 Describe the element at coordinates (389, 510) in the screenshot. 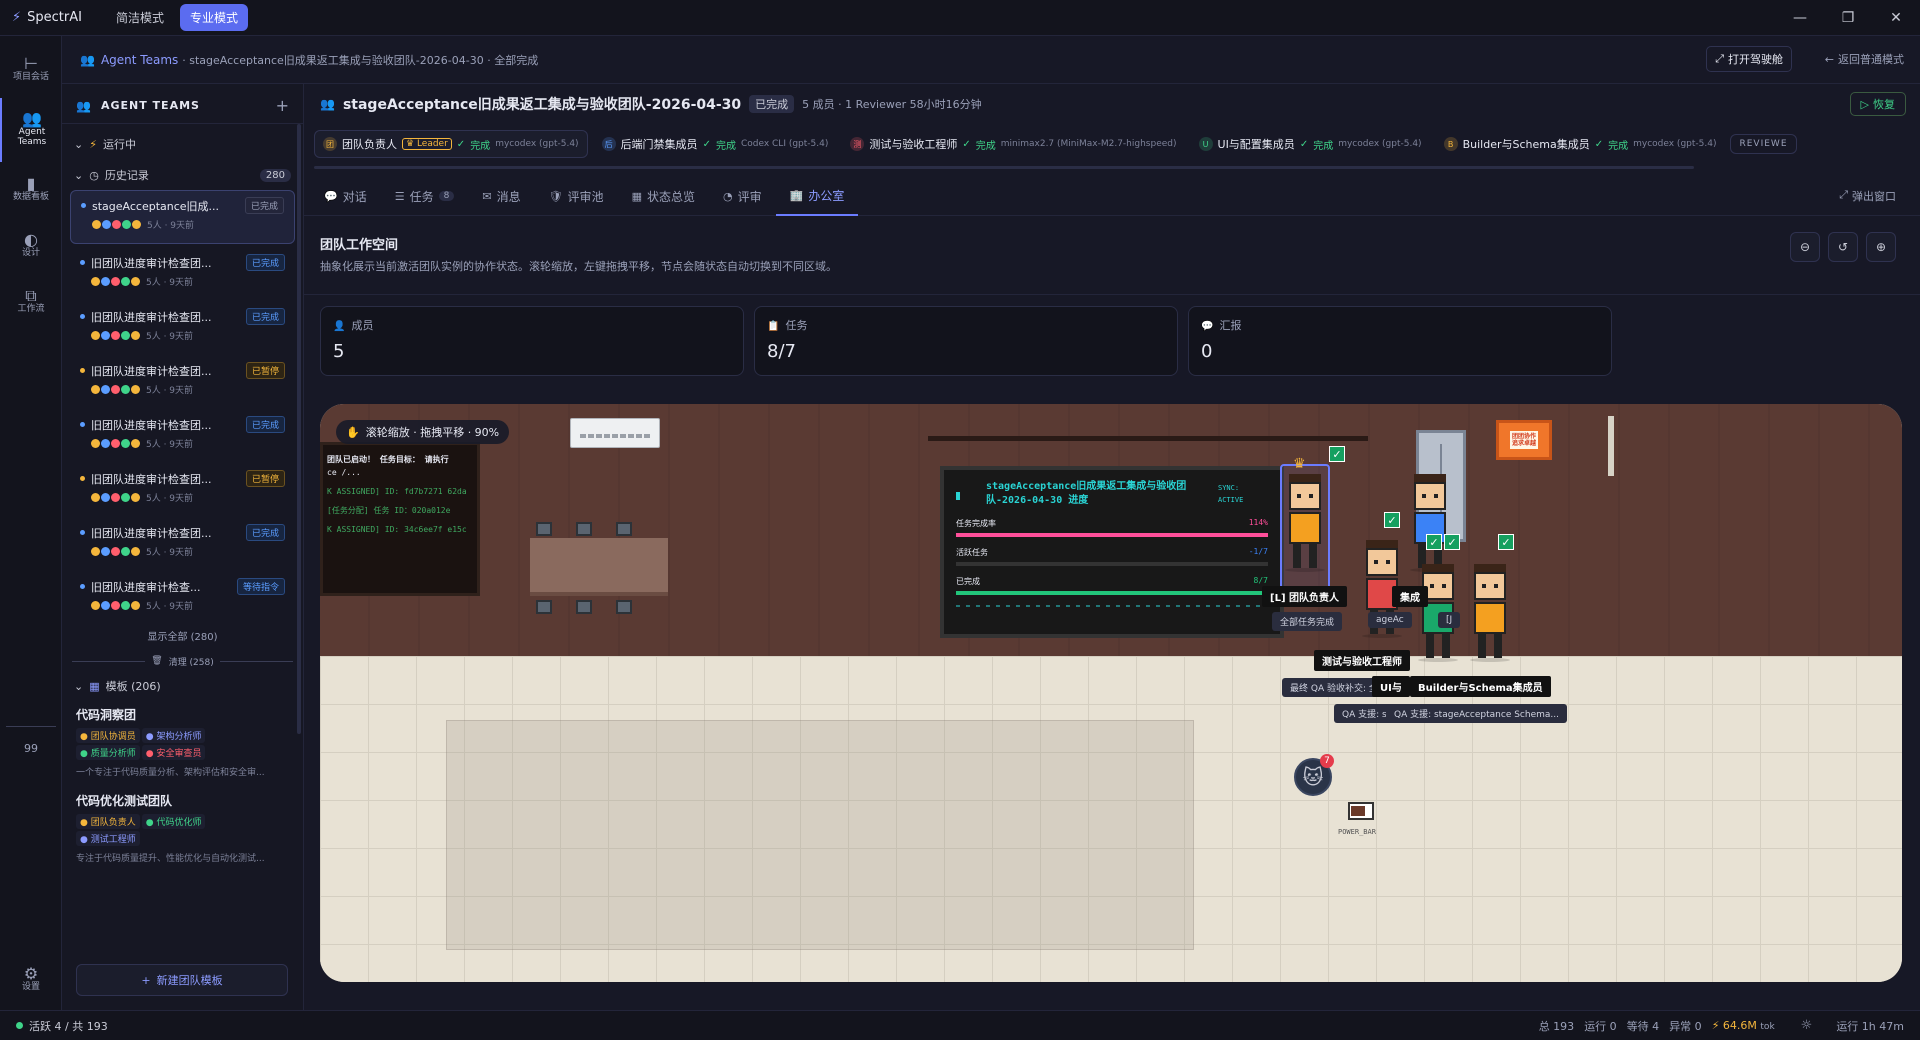

I see `log-line: [任务分配] 任务 ID：020a012e` at that location.